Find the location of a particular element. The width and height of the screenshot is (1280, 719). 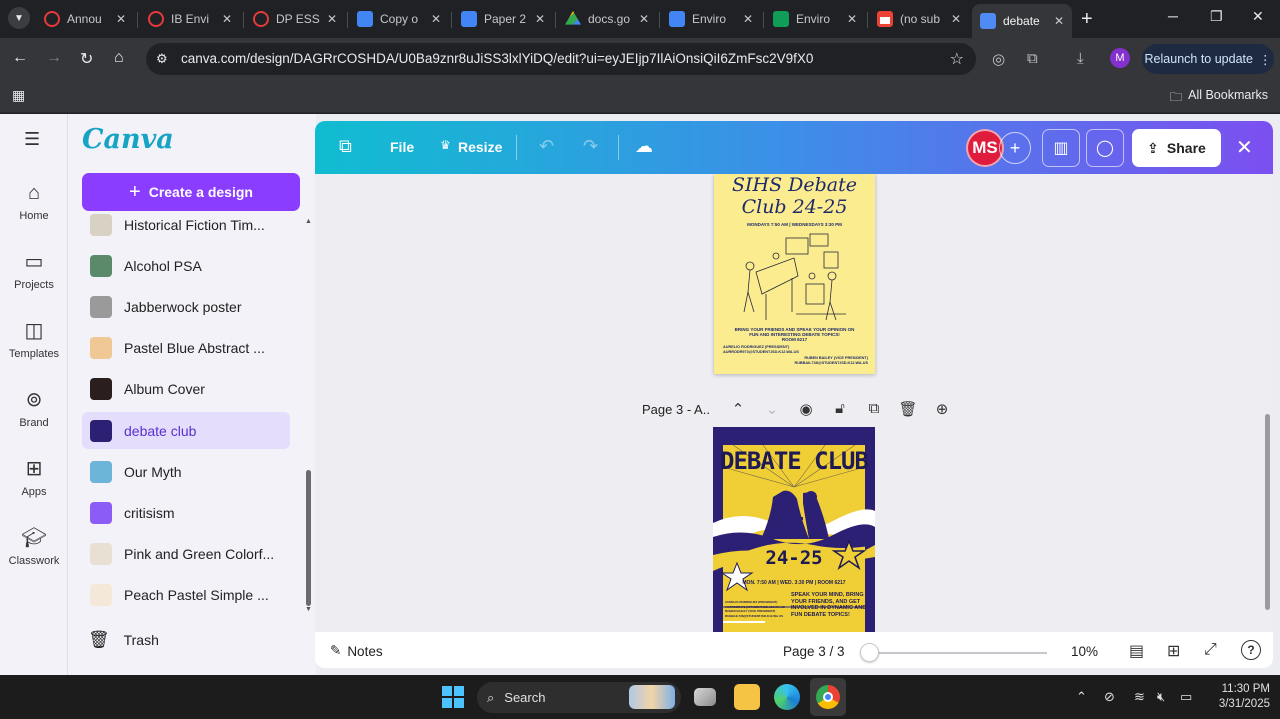

add-page-icon: ⊕ is located at coordinates (942, 409).